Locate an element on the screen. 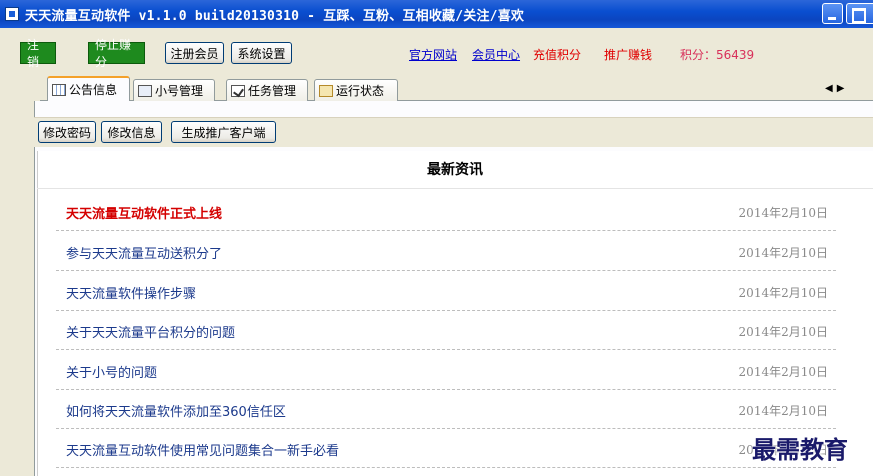 The image size is (873, 476). news-item: 天天流量软件操作步骤 2014年2月10日 is located at coordinates (446, 291).